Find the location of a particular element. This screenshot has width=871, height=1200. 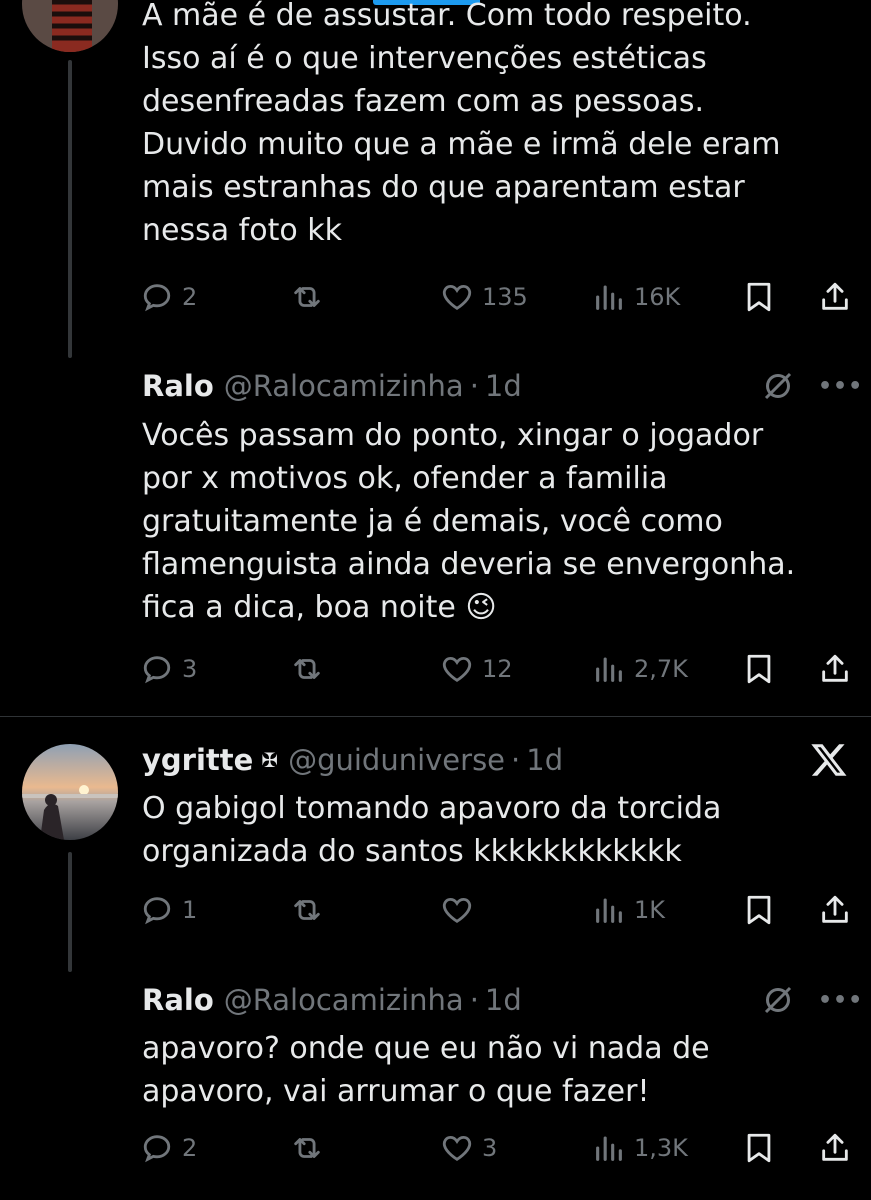

like-count: 135 is located at coordinates (505, 297).